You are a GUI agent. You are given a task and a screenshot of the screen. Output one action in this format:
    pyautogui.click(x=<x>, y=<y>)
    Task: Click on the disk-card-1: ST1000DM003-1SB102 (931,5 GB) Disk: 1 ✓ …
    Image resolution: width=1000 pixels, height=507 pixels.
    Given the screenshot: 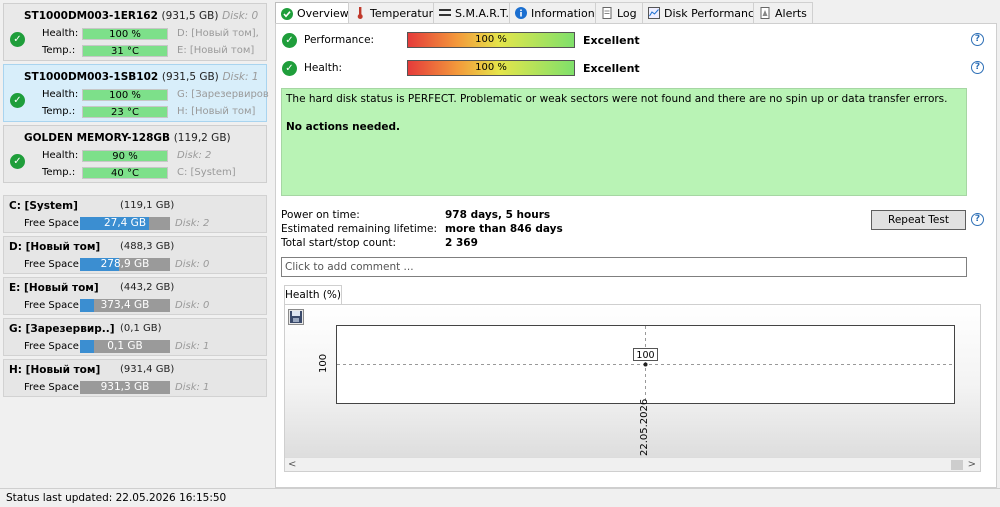 What is the action you would take?
    pyautogui.click(x=136, y=93)
    